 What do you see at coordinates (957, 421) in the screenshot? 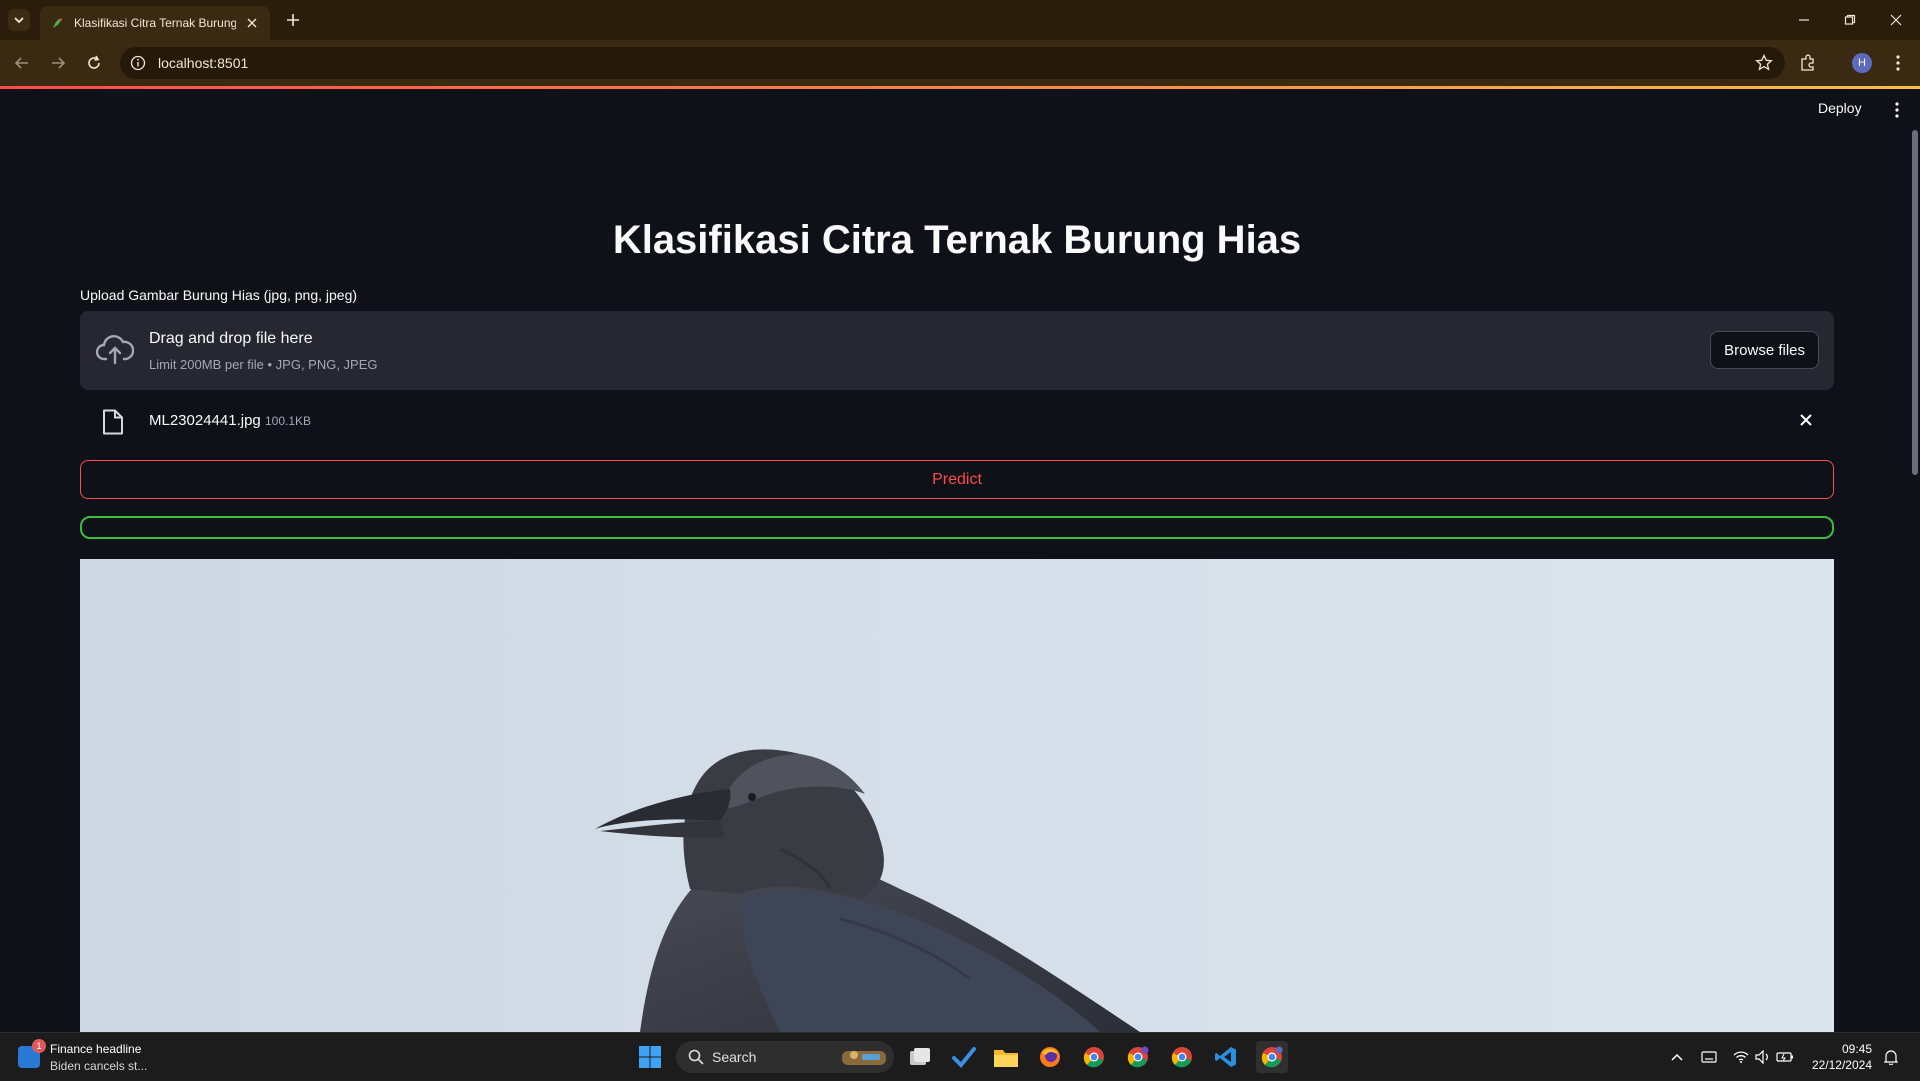
I see `uploaded-file-item: ML23024441.jpg 100.1KB` at bounding box center [957, 421].